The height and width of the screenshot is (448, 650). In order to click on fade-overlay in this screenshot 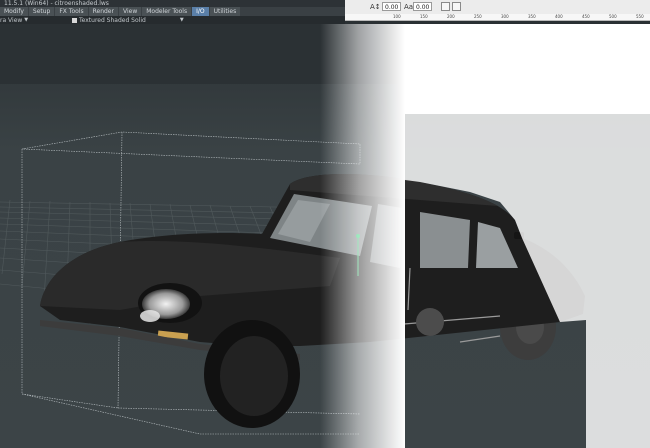, I will do `click(362, 236)`.